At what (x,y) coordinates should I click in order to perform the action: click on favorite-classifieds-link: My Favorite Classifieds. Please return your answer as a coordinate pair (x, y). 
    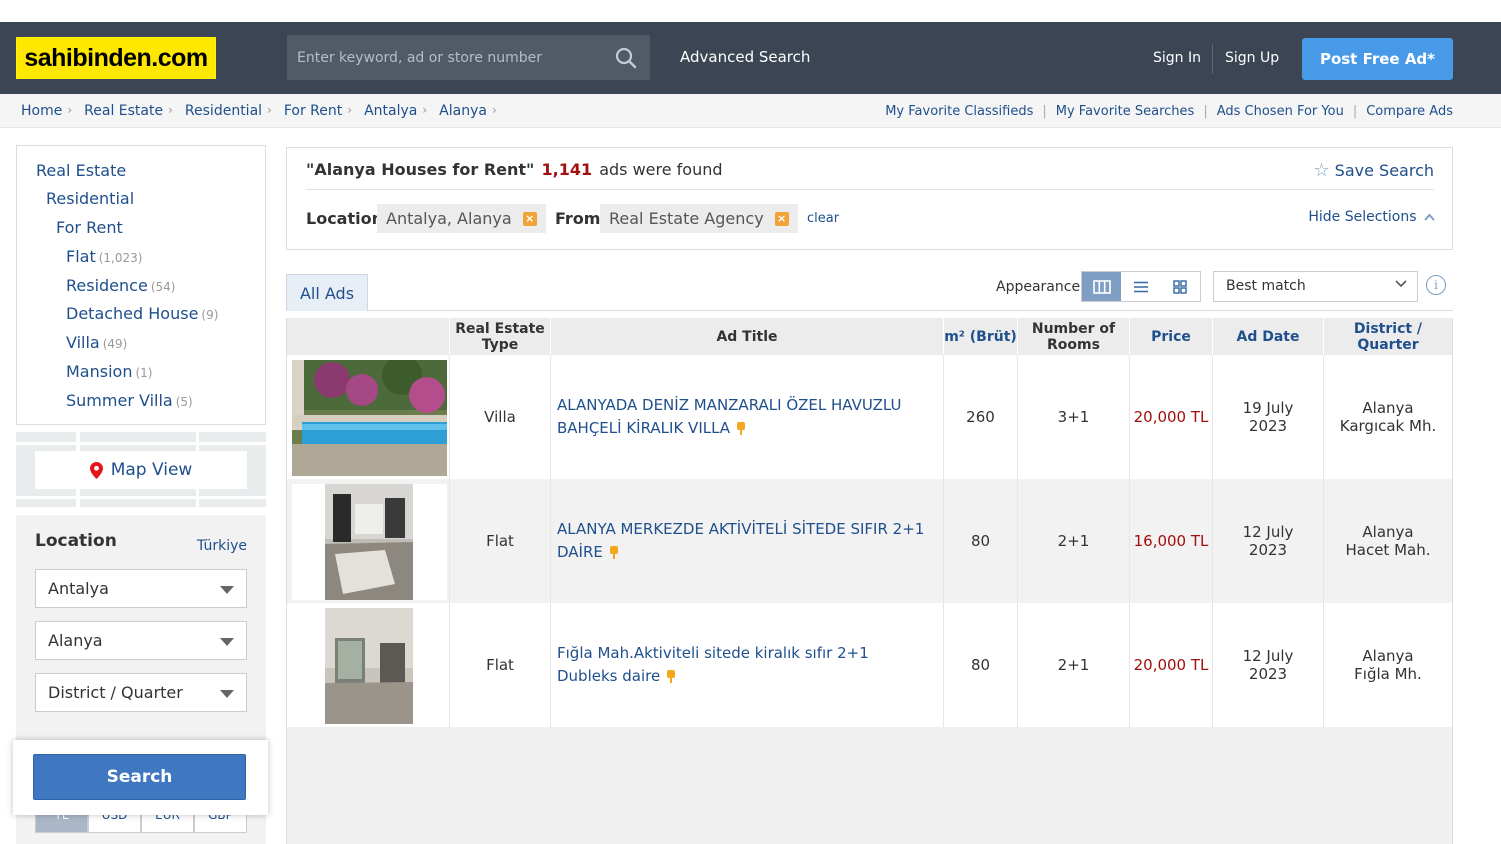
    Looking at the image, I should click on (959, 111).